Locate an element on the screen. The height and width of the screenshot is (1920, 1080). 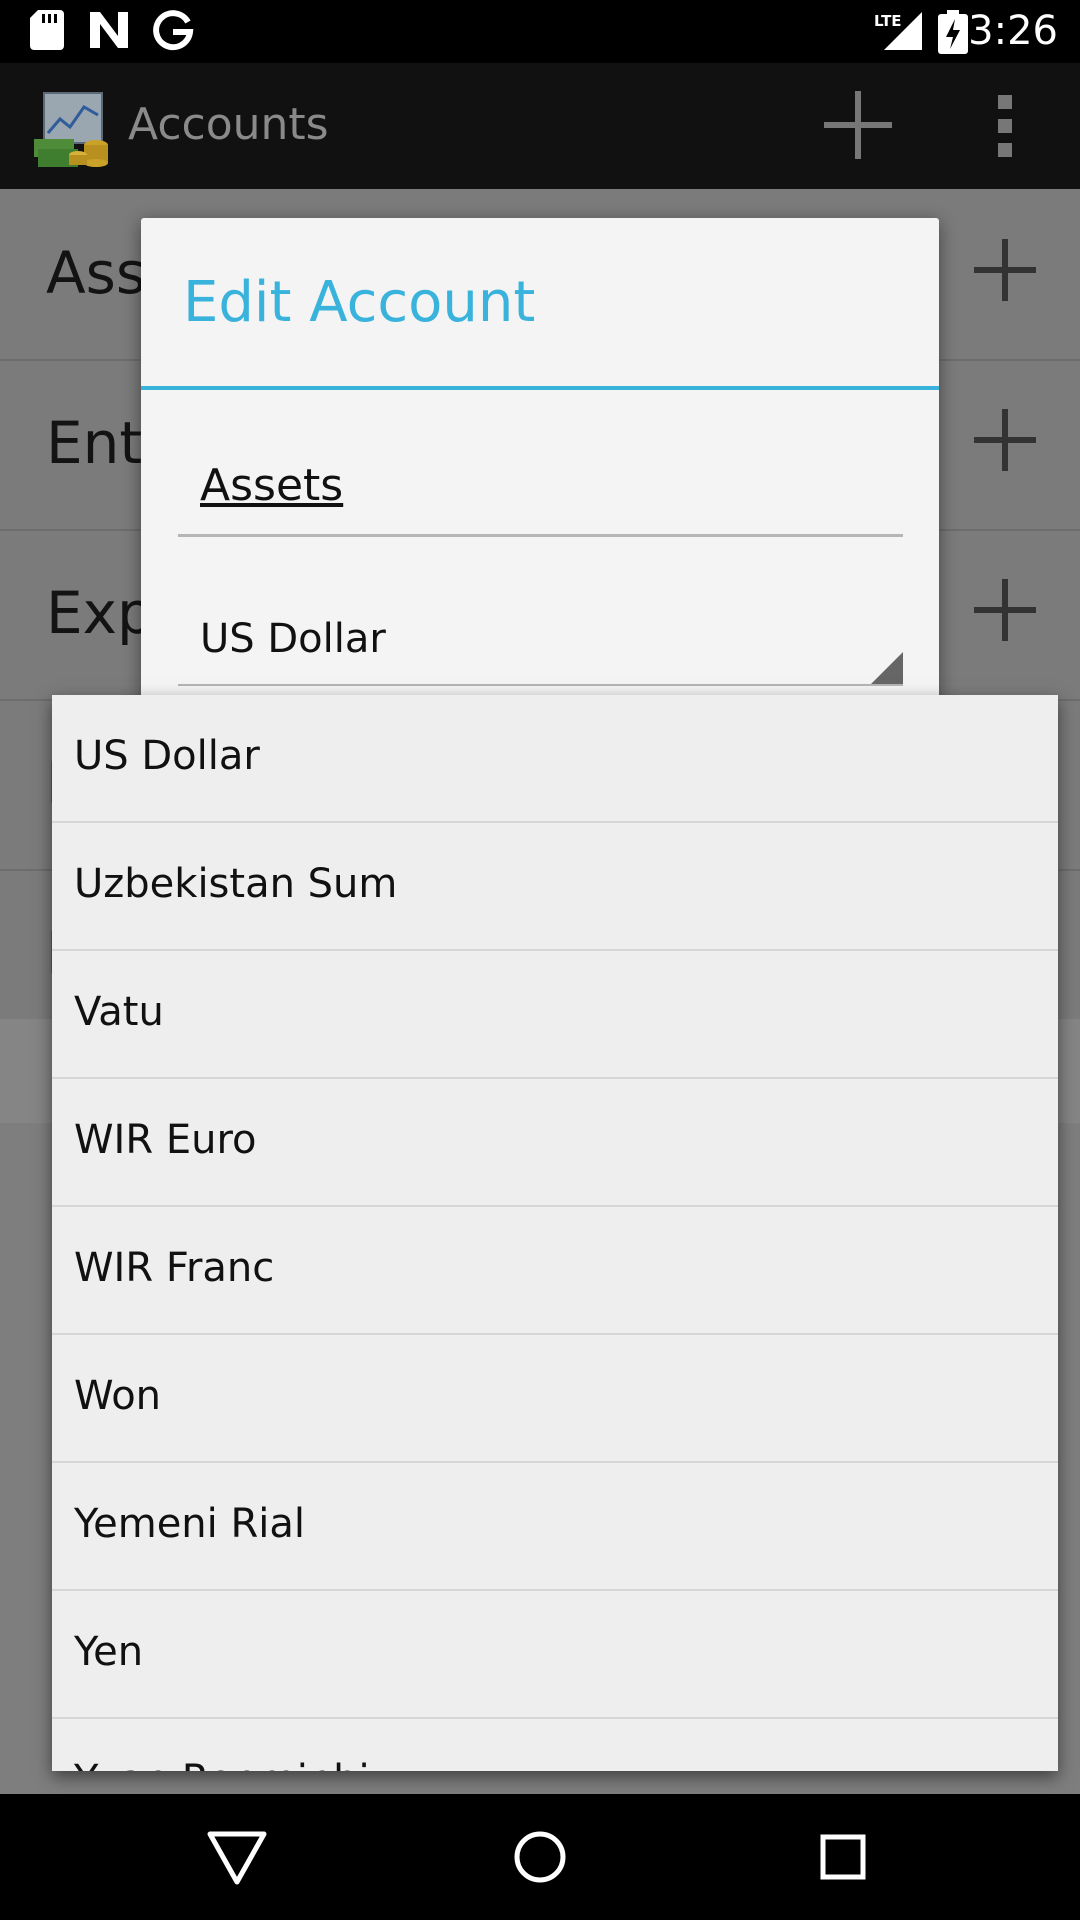
dropdown-option: Uzbekistan Sum is located at coordinates (555, 887).